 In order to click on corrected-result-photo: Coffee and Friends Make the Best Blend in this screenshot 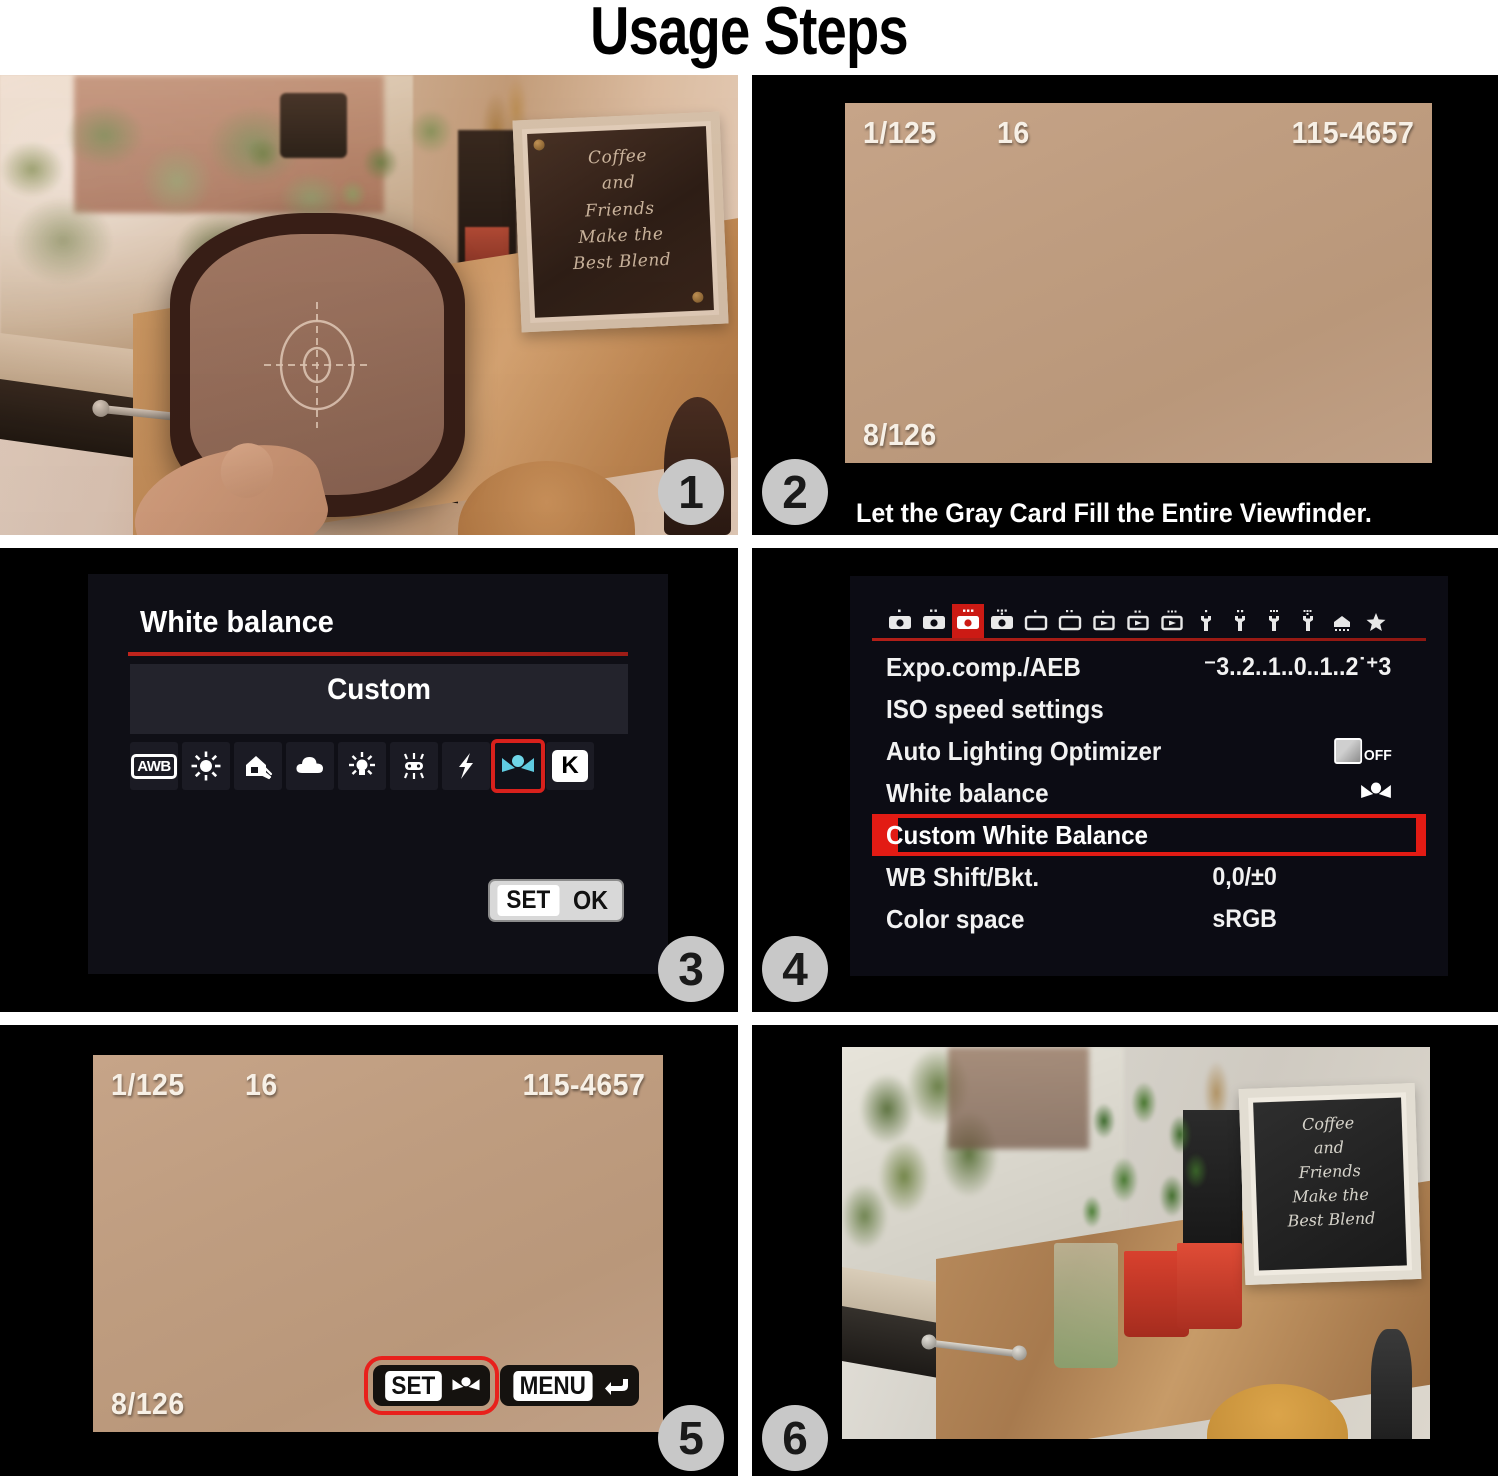, I will do `click(1136, 1243)`.